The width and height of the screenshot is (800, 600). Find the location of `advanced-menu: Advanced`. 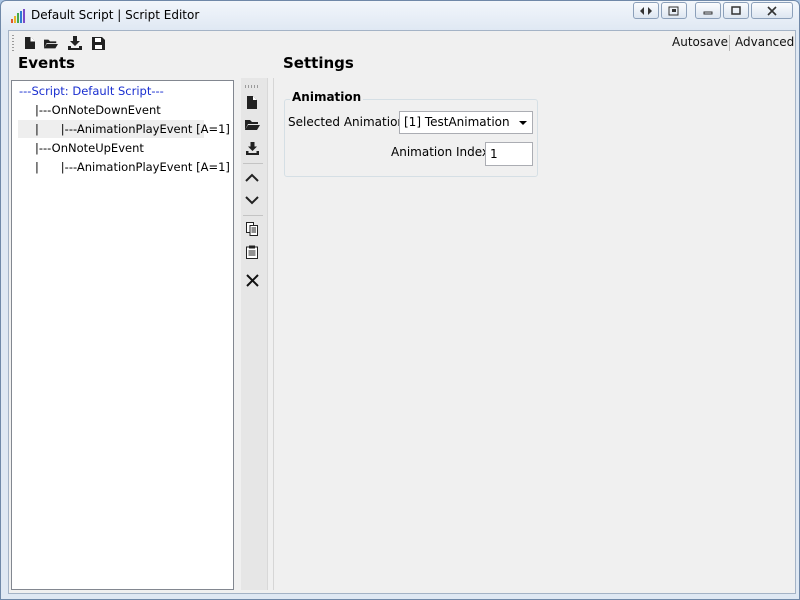

advanced-menu: Advanced is located at coordinates (764, 42).